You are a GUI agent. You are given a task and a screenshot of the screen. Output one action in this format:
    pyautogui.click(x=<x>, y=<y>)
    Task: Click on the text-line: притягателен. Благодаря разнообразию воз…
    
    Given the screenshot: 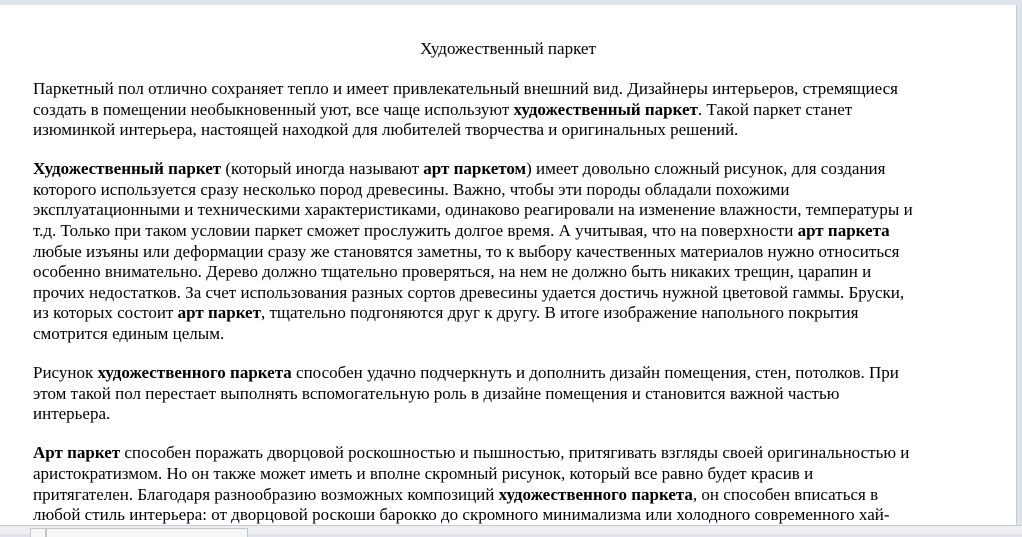 What is the action you would take?
    pyautogui.click(x=523, y=495)
    